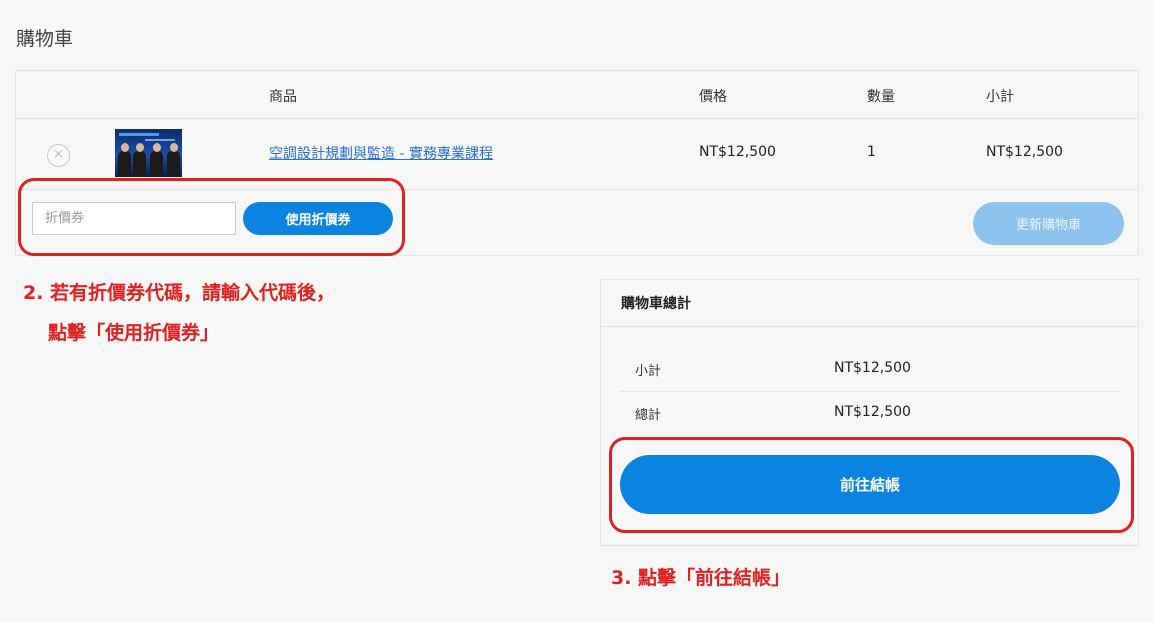 This screenshot has width=1153, height=622. I want to click on header-product: 商品, so click(283, 97).